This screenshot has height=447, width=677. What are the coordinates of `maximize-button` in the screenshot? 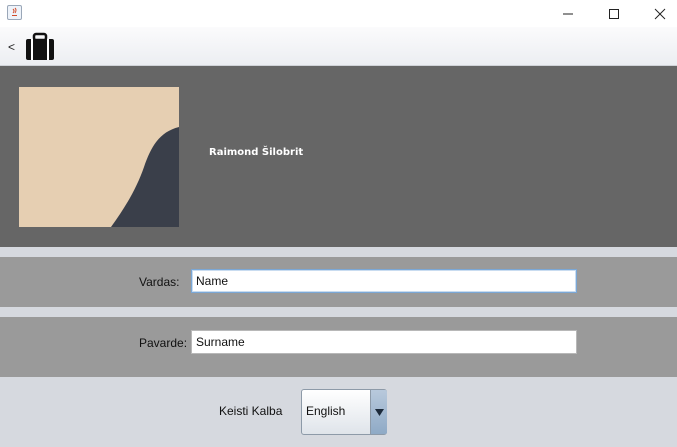 It's located at (614, 13).